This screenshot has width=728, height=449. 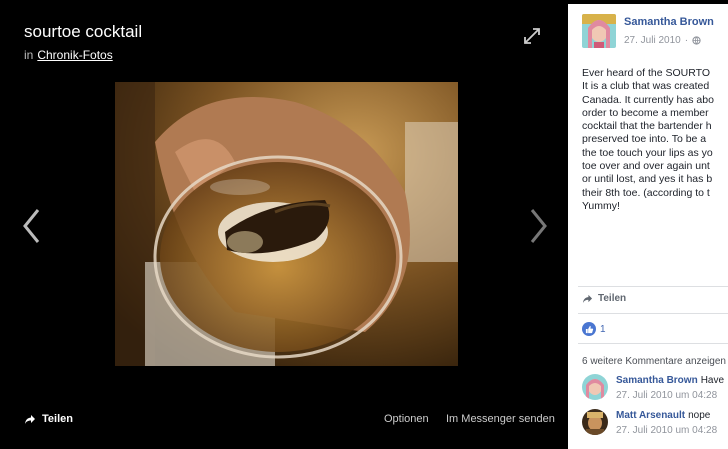 I want to click on post-share-button: Teilen, so click(x=604, y=298).